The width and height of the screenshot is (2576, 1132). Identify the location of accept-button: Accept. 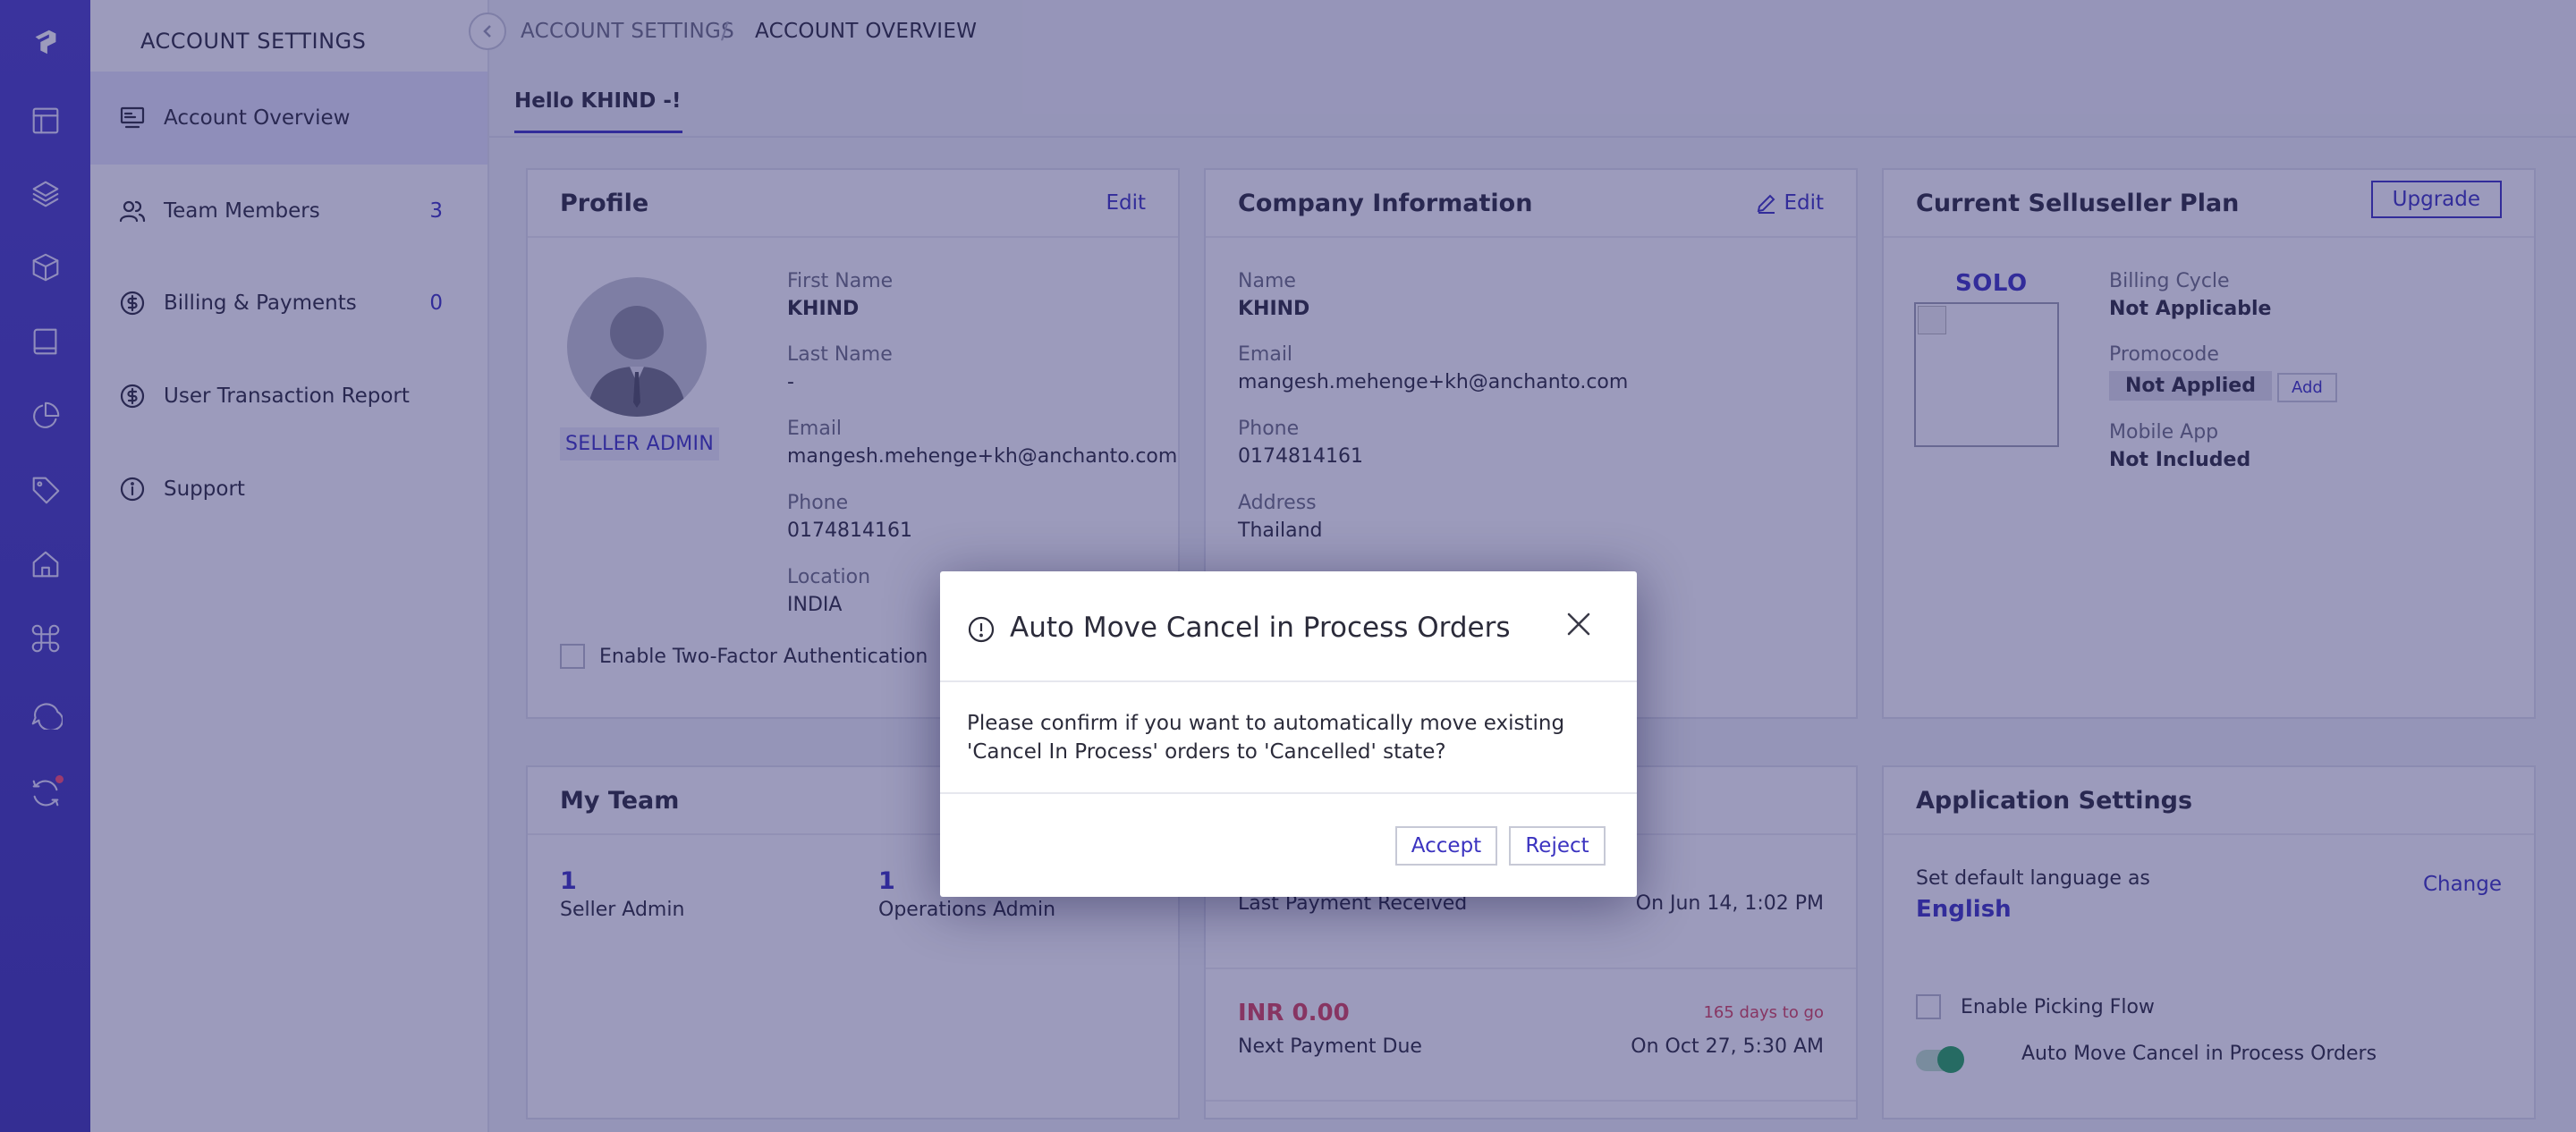
(1446, 846).